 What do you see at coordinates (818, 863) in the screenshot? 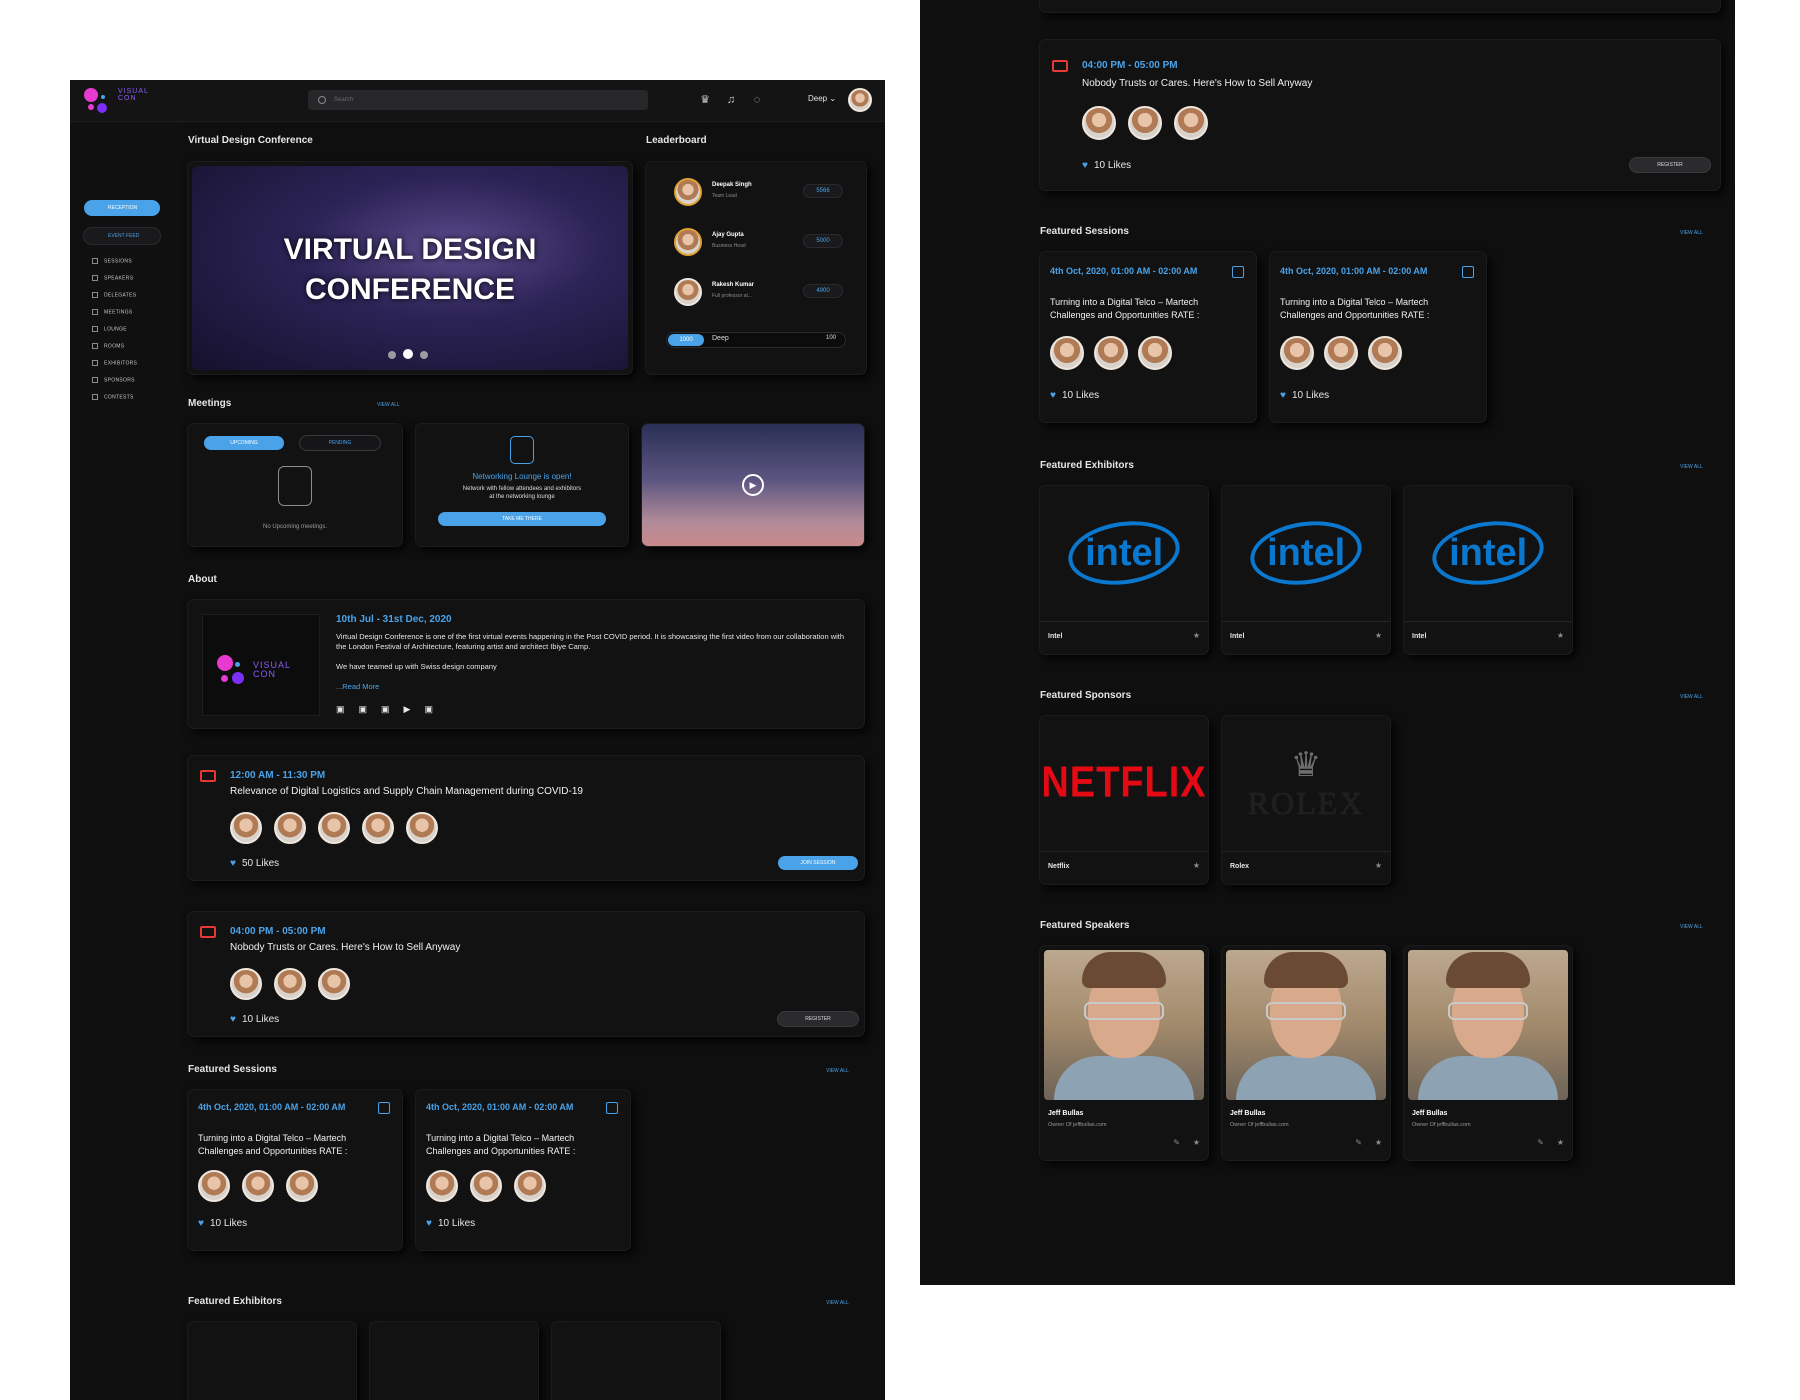
I see `join-session-button: JOIN SESSION` at bounding box center [818, 863].